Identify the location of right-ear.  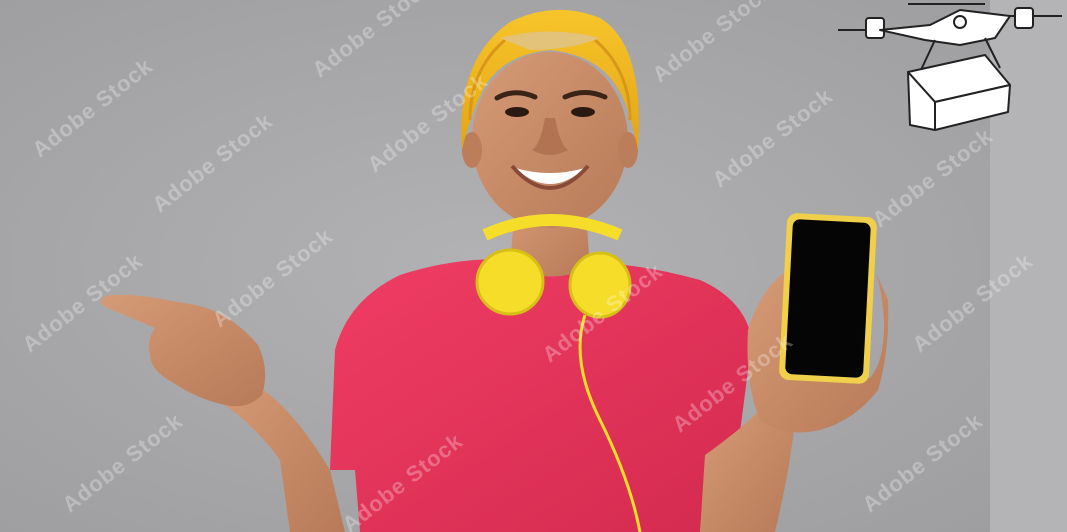
(628, 150).